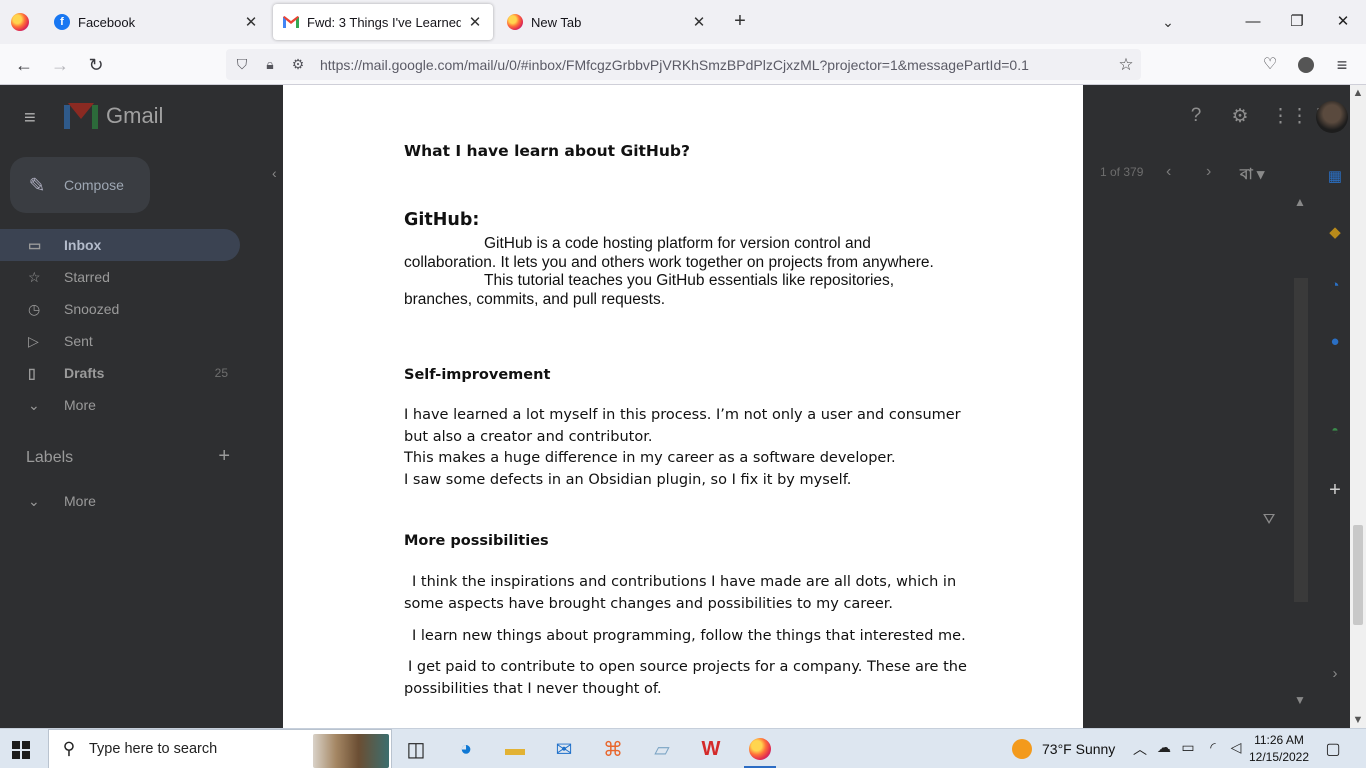 The height and width of the screenshot is (768, 1366). I want to click on gmail-logo: Gmail, so click(113, 116).